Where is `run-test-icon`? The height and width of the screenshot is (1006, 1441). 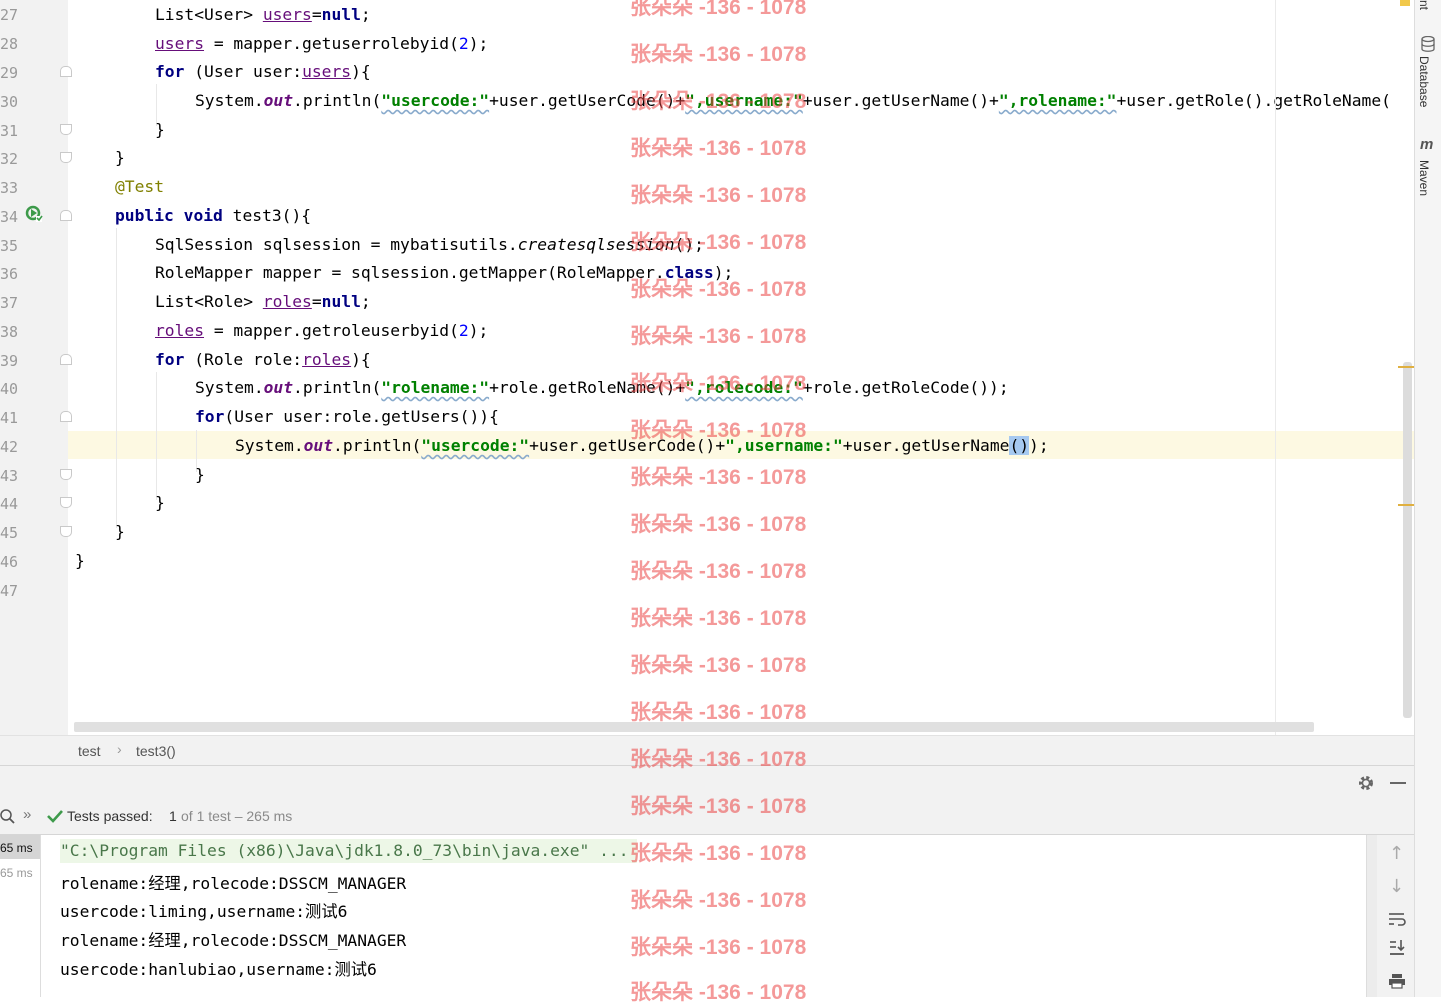
run-test-icon is located at coordinates (34, 214).